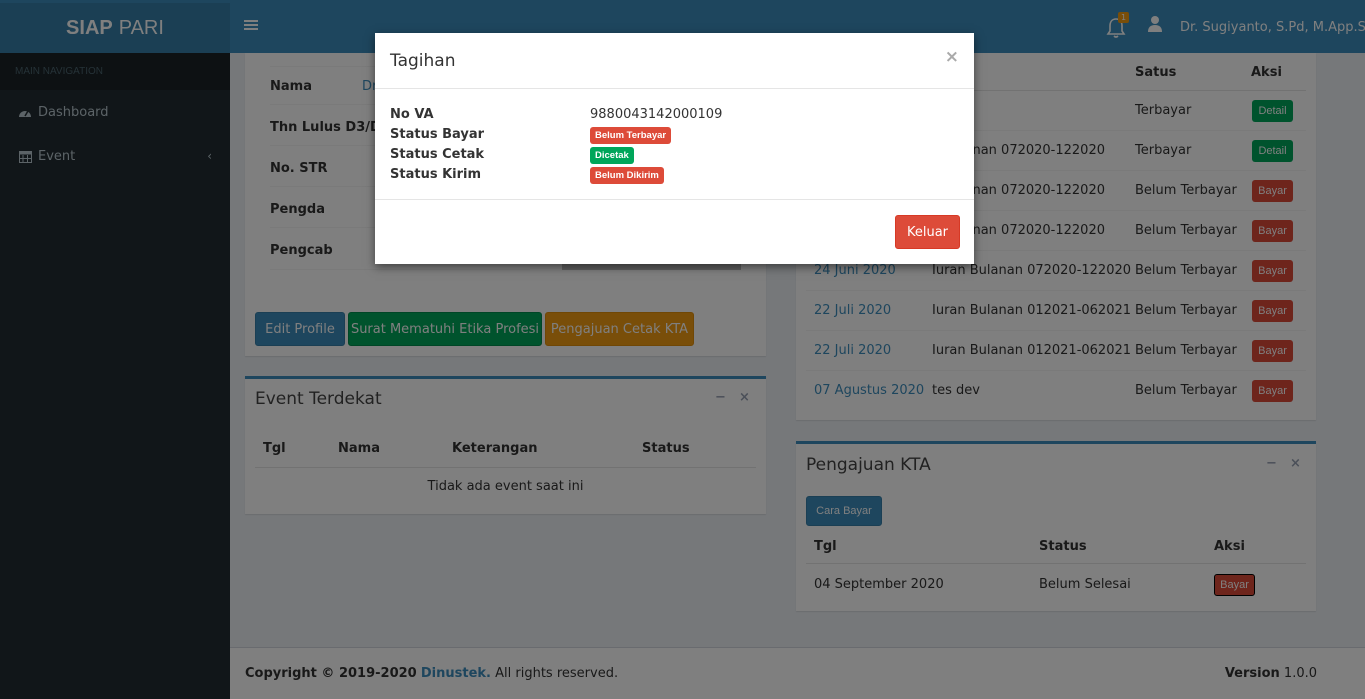  I want to click on modal-label-status-bayar: Status Bayar, so click(437, 134).